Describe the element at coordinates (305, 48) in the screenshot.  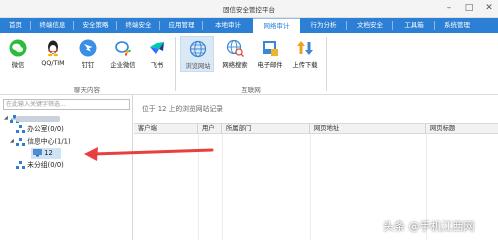
I see `upload-download-icon` at that location.